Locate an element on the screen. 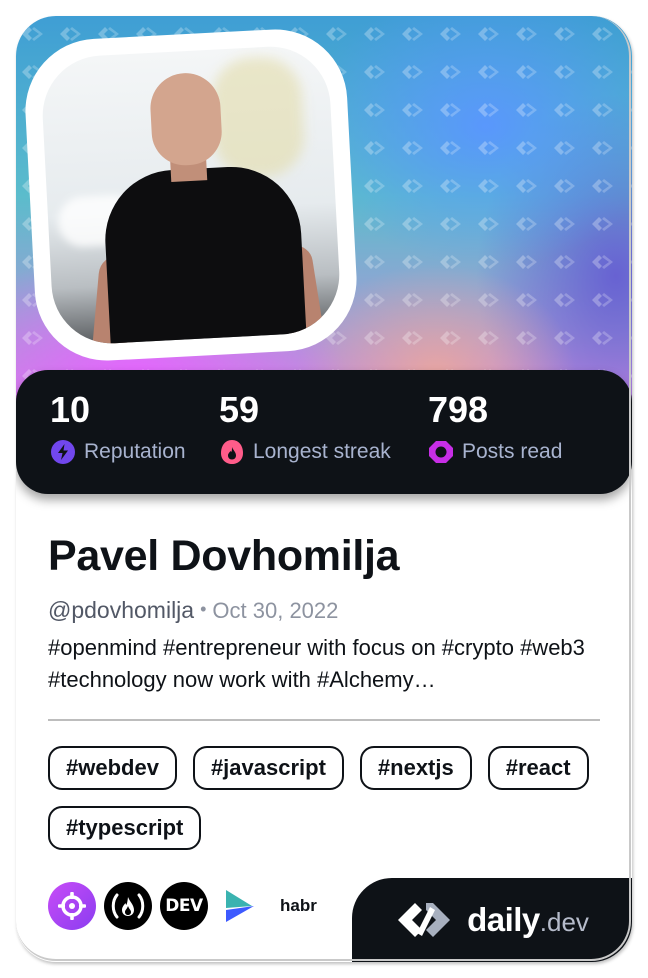 The height and width of the screenshot is (978, 648). source-list: DEV habr is located at coordinates (182, 906).